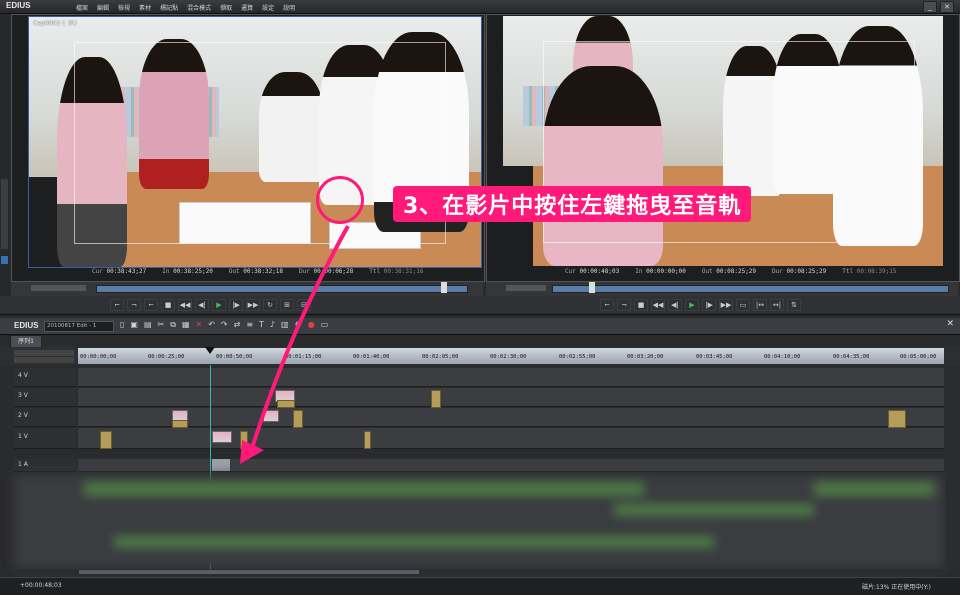 This screenshot has height=595, width=960. Describe the element at coordinates (45, 465) in the screenshot. I see `track-header-1a: 1 A` at that location.